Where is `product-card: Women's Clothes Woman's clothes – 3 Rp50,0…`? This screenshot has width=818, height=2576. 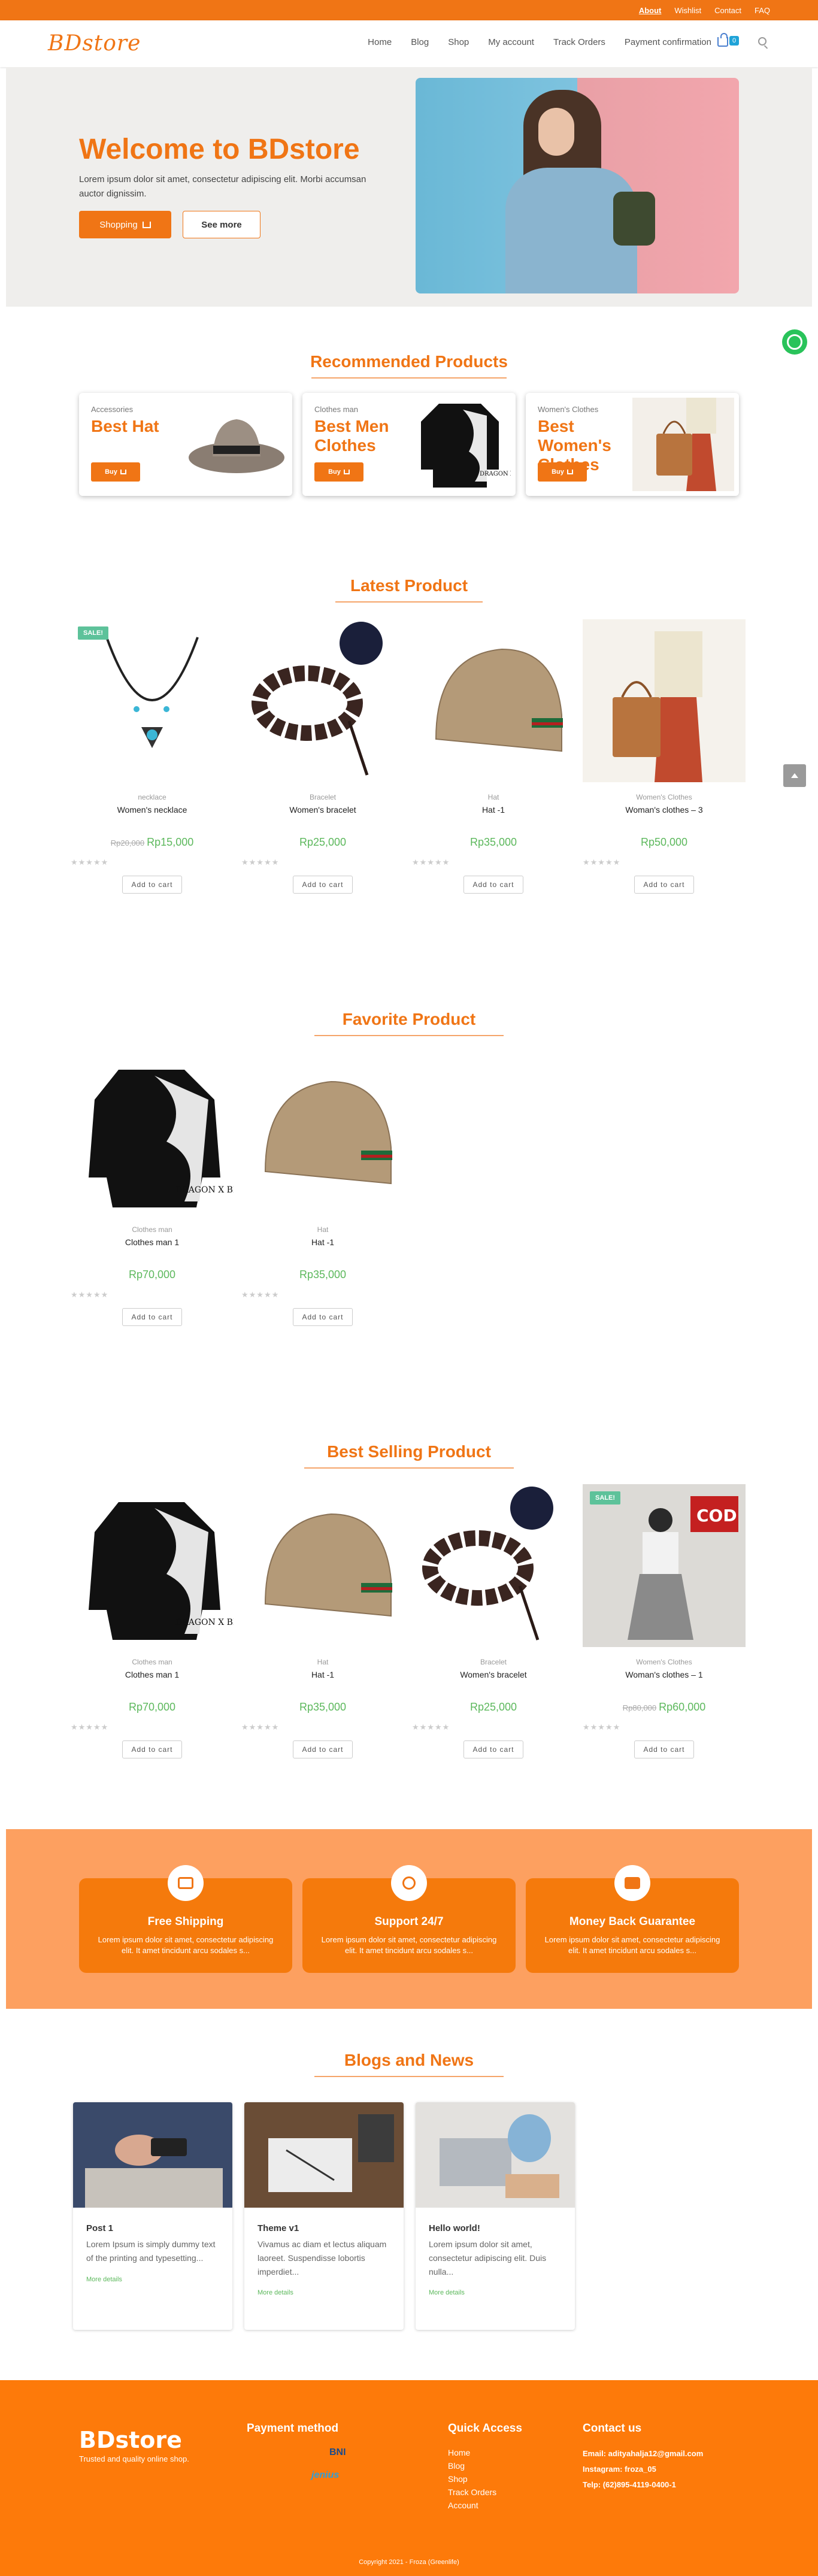
product-card: Women's Clothes Woman's clothes – 3 Rp50,0… is located at coordinates (665, 763).